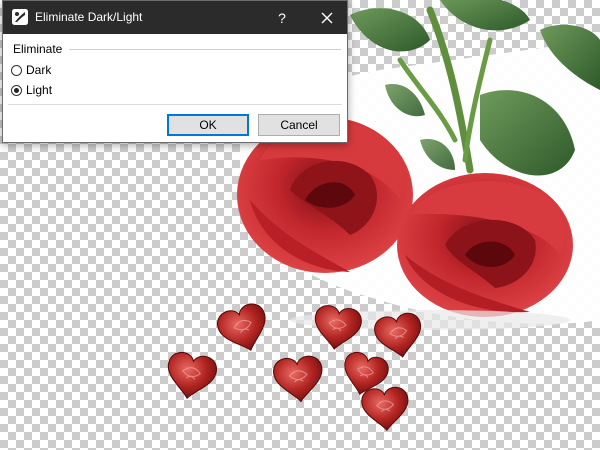 The image size is (600, 450). Describe the element at coordinates (38, 49) in the screenshot. I see `group-label: Eliminate` at that location.